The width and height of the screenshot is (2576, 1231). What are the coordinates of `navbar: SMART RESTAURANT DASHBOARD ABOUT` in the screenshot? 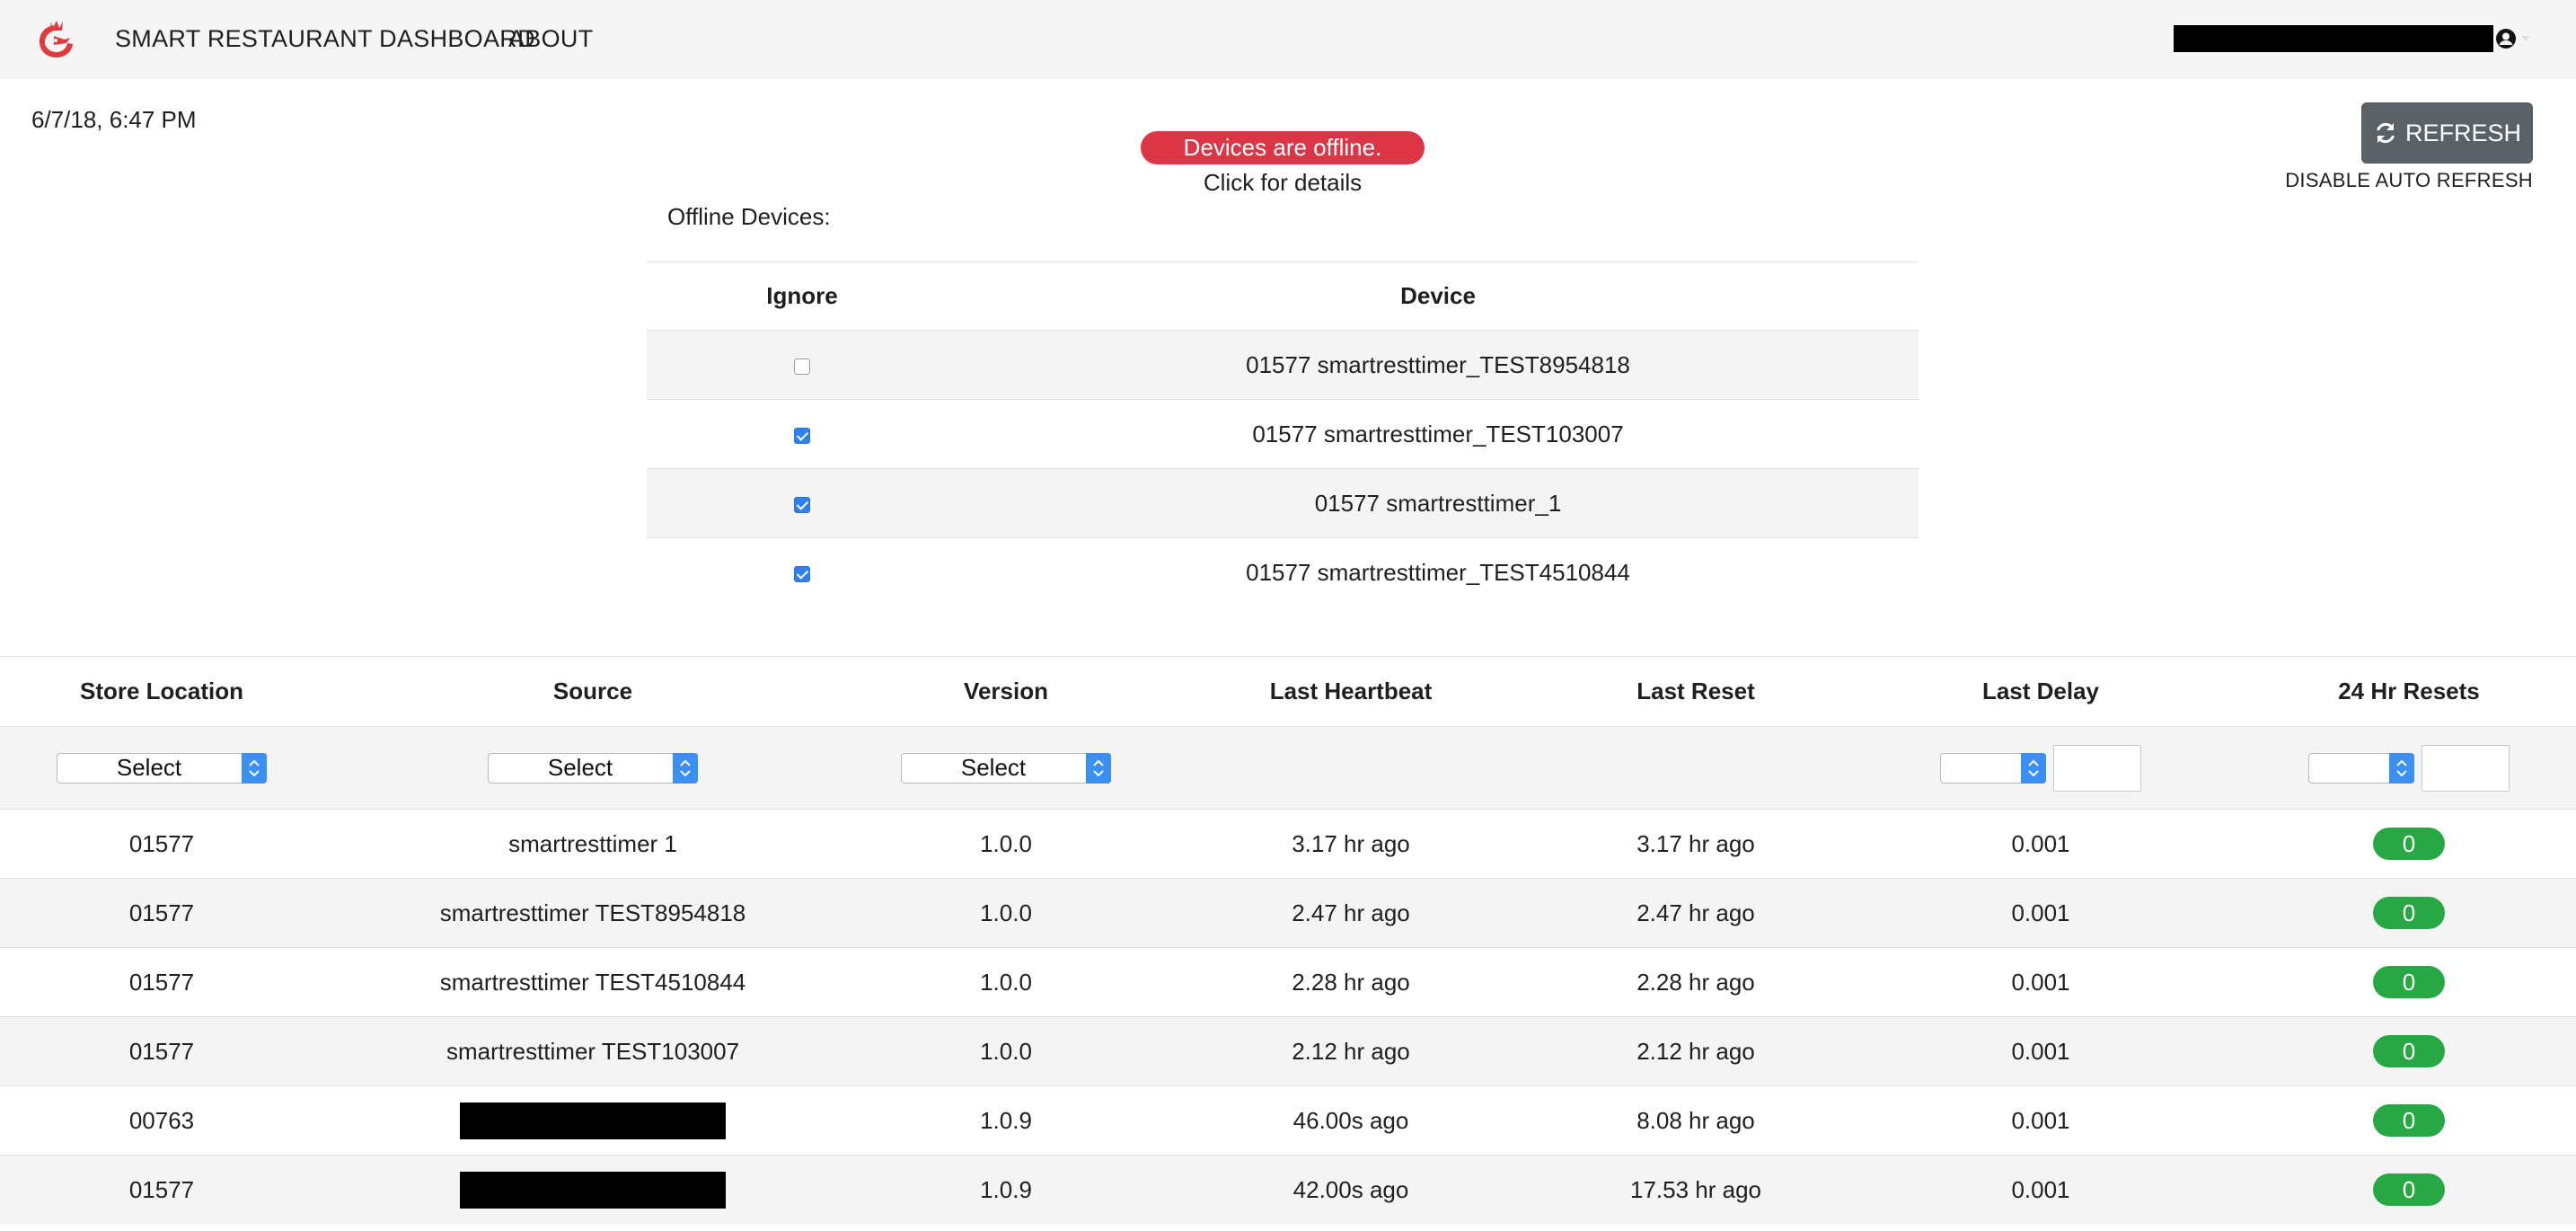 It's located at (1288, 39).